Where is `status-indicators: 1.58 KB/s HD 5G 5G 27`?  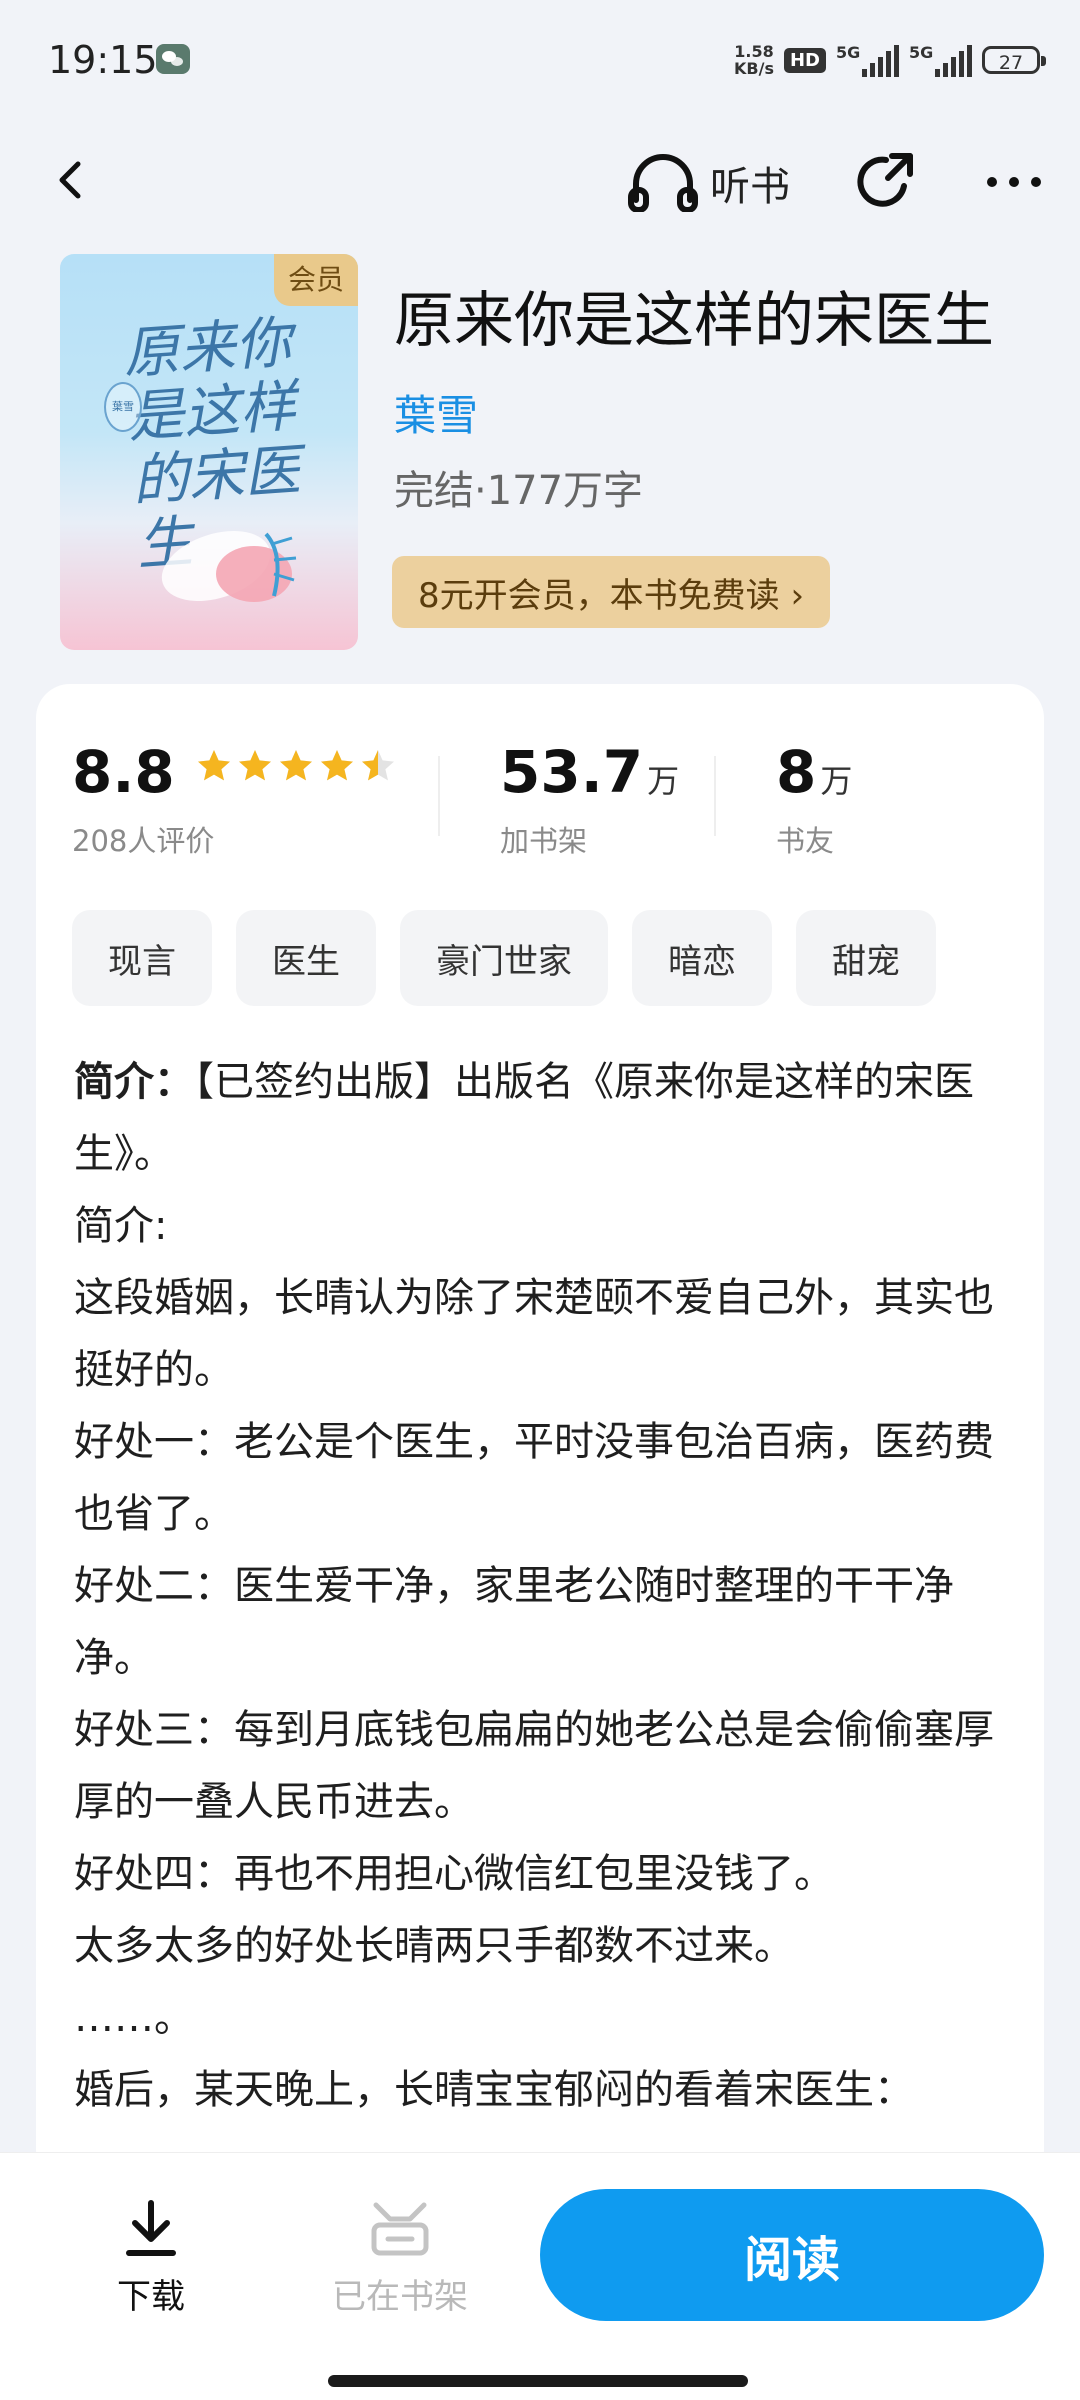
status-indicators: 1.58 KB/s HD 5G 5G 27 is located at coordinates (890, 60).